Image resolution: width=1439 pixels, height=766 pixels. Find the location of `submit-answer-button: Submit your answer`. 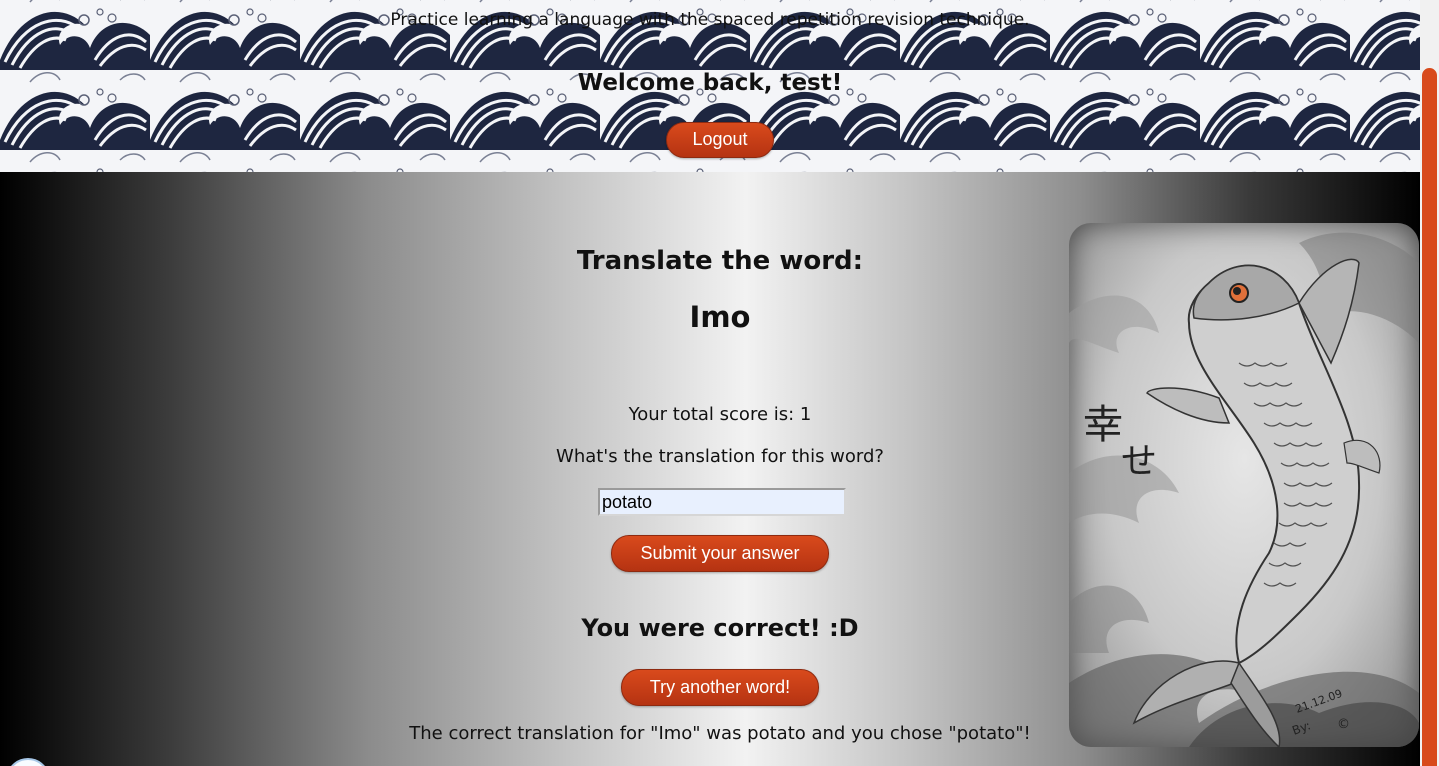

submit-answer-button: Submit your answer is located at coordinates (720, 553).